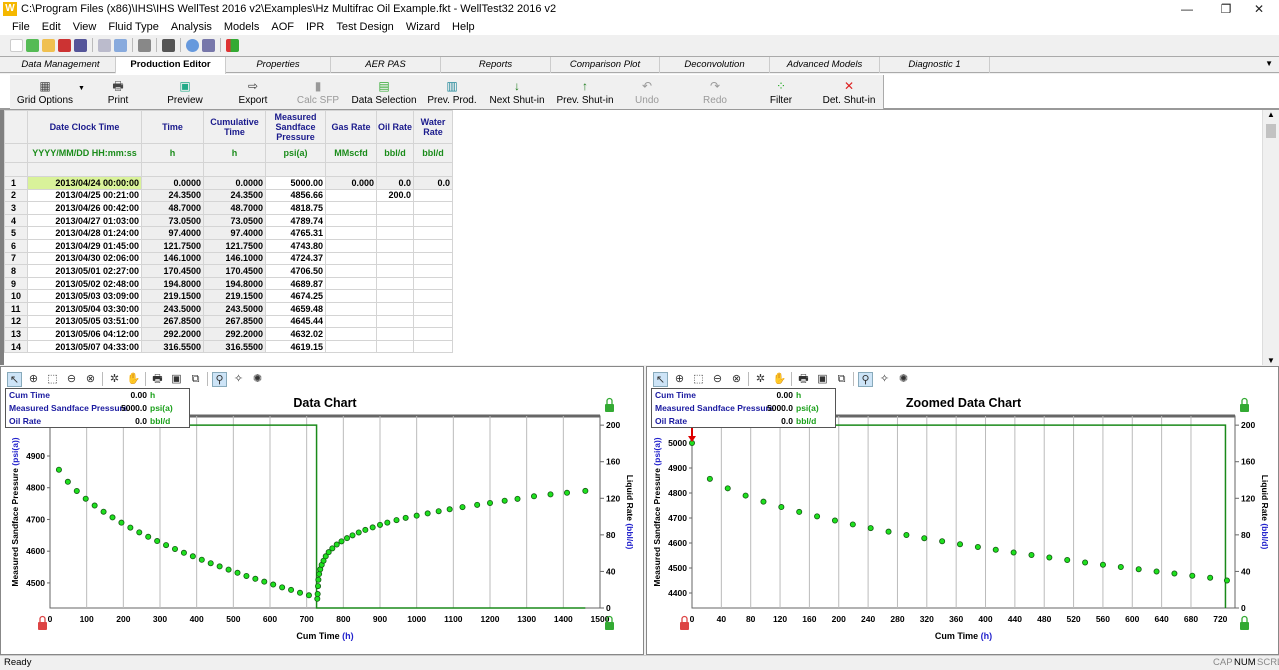 The height and width of the screenshot is (670, 1279). I want to click on grid-cell: 2013/04/25 00:21:00, so click(84, 195).